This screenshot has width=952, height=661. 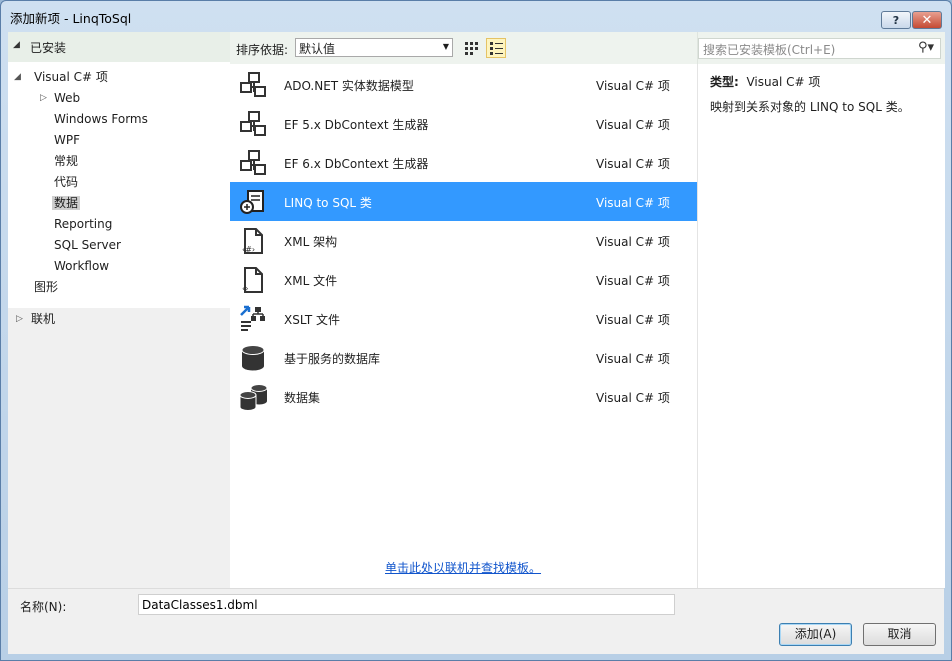 What do you see at coordinates (87, 245) in the screenshot?
I see `tree-item-sql-server: SQL Server` at bounding box center [87, 245].